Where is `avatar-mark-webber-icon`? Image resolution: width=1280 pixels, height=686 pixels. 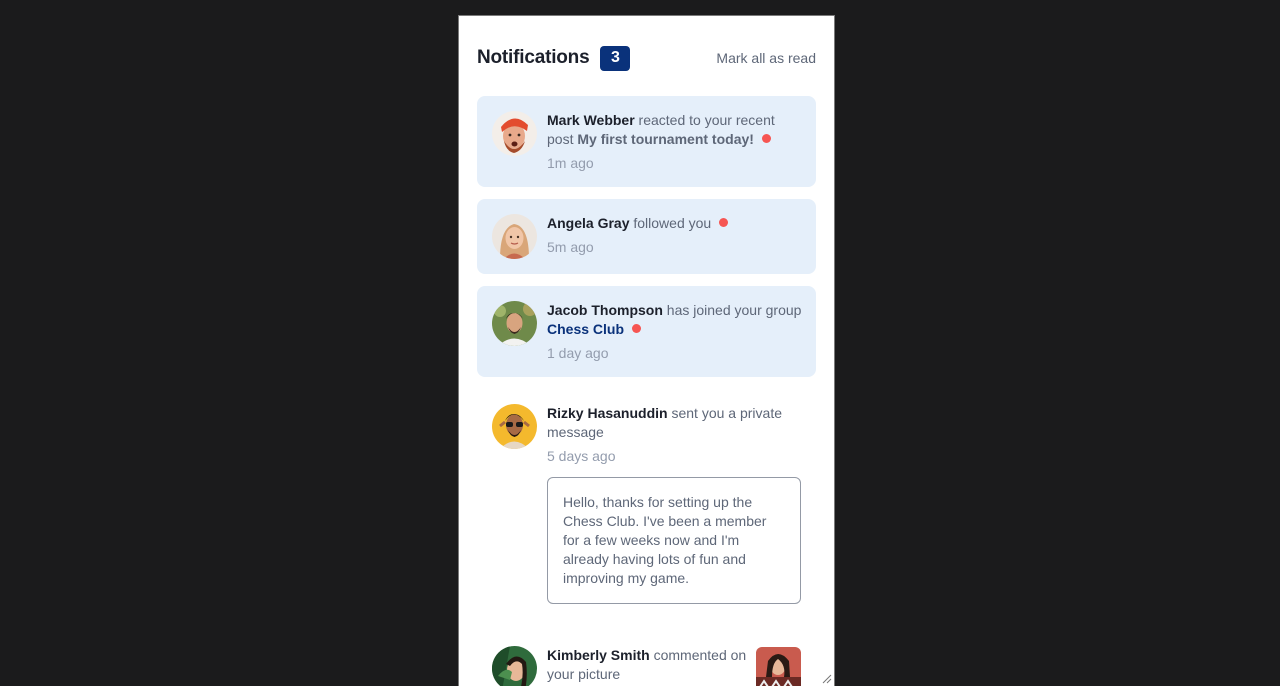 avatar-mark-webber-icon is located at coordinates (514, 133).